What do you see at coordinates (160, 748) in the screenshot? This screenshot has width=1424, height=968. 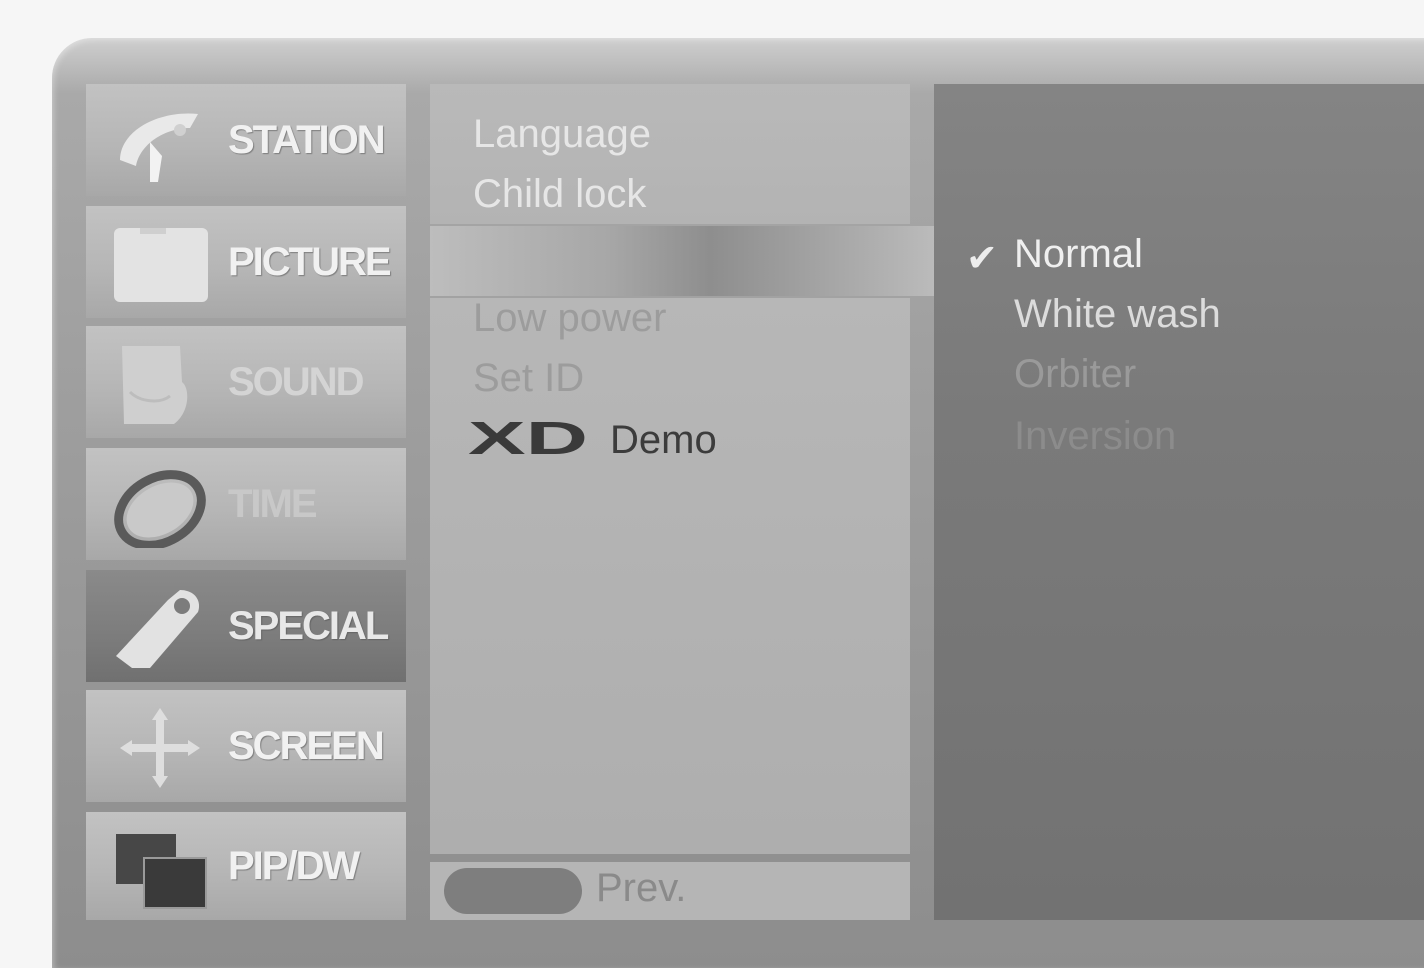 I see `move-arrows-icon` at bounding box center [160, 748].